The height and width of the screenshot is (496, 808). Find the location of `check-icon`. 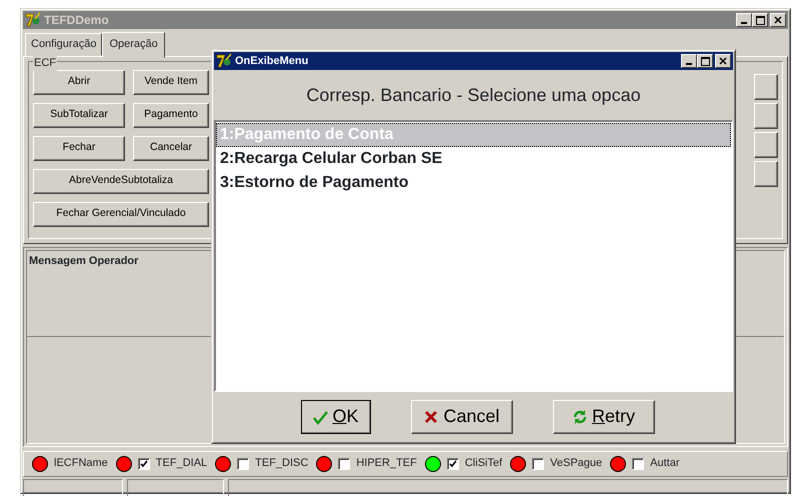

check-icon is located at coordinates (320, 416).